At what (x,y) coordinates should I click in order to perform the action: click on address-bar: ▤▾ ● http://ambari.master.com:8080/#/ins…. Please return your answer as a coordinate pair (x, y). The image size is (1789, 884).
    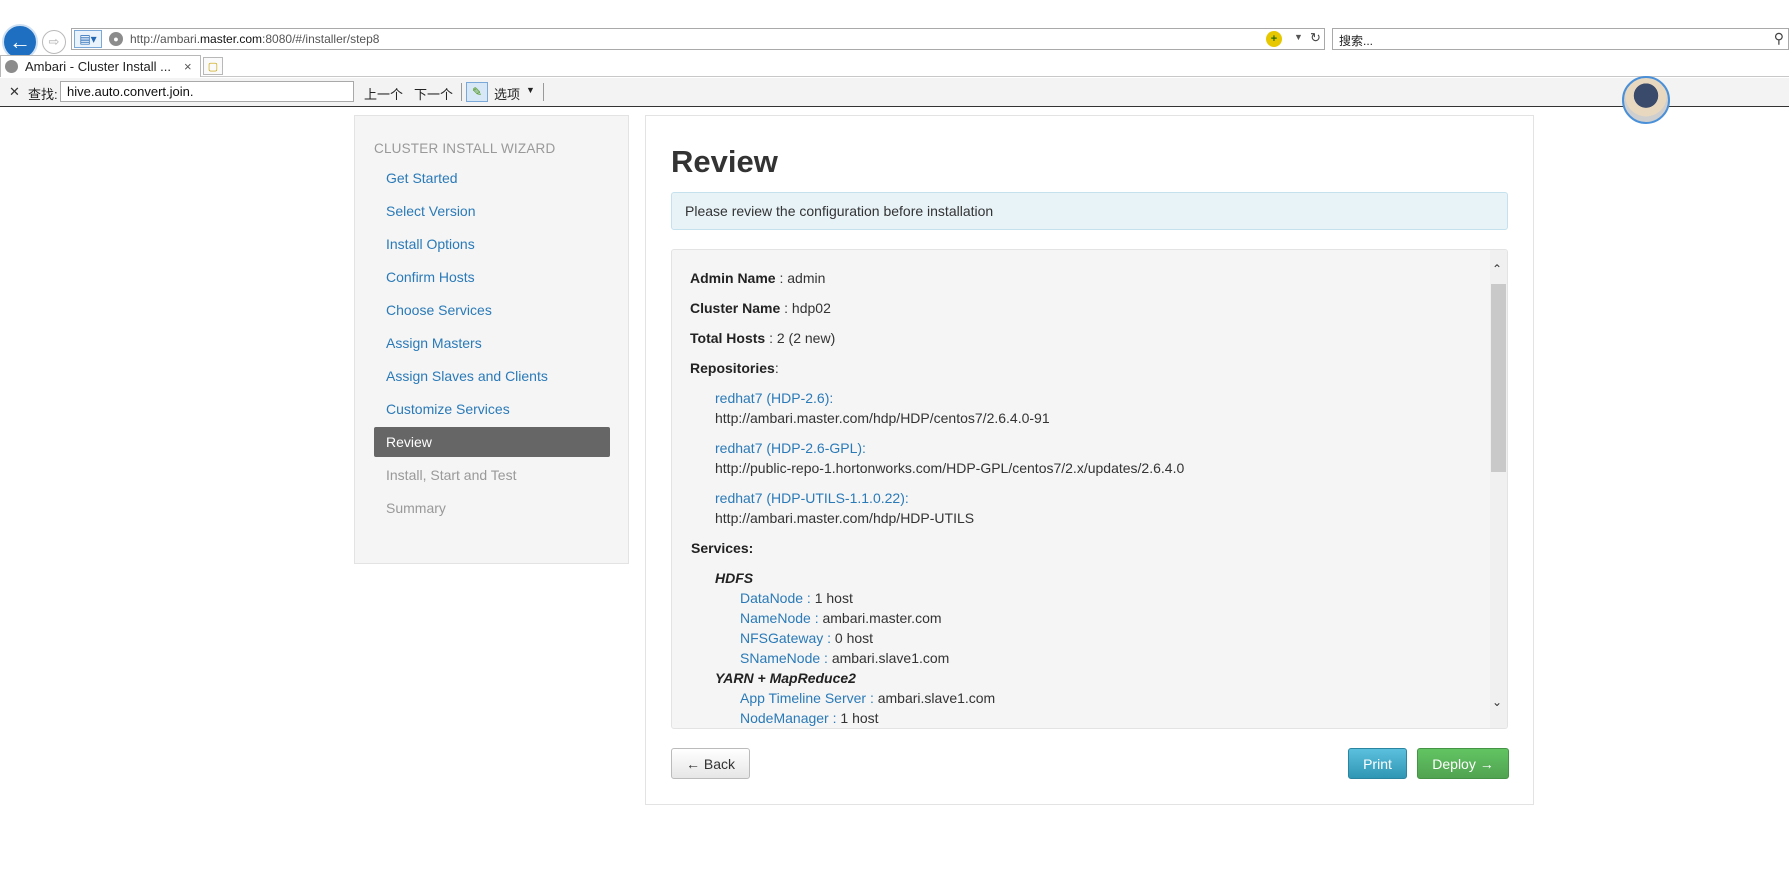
    Looking at the image, I should click on (698, 39).